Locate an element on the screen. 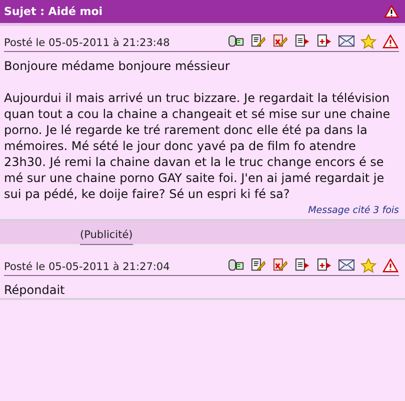 The image size is (405, 401). post-date: Posté le 05-05-2011 à 21:27:04 is located at coordinates (87, 267).